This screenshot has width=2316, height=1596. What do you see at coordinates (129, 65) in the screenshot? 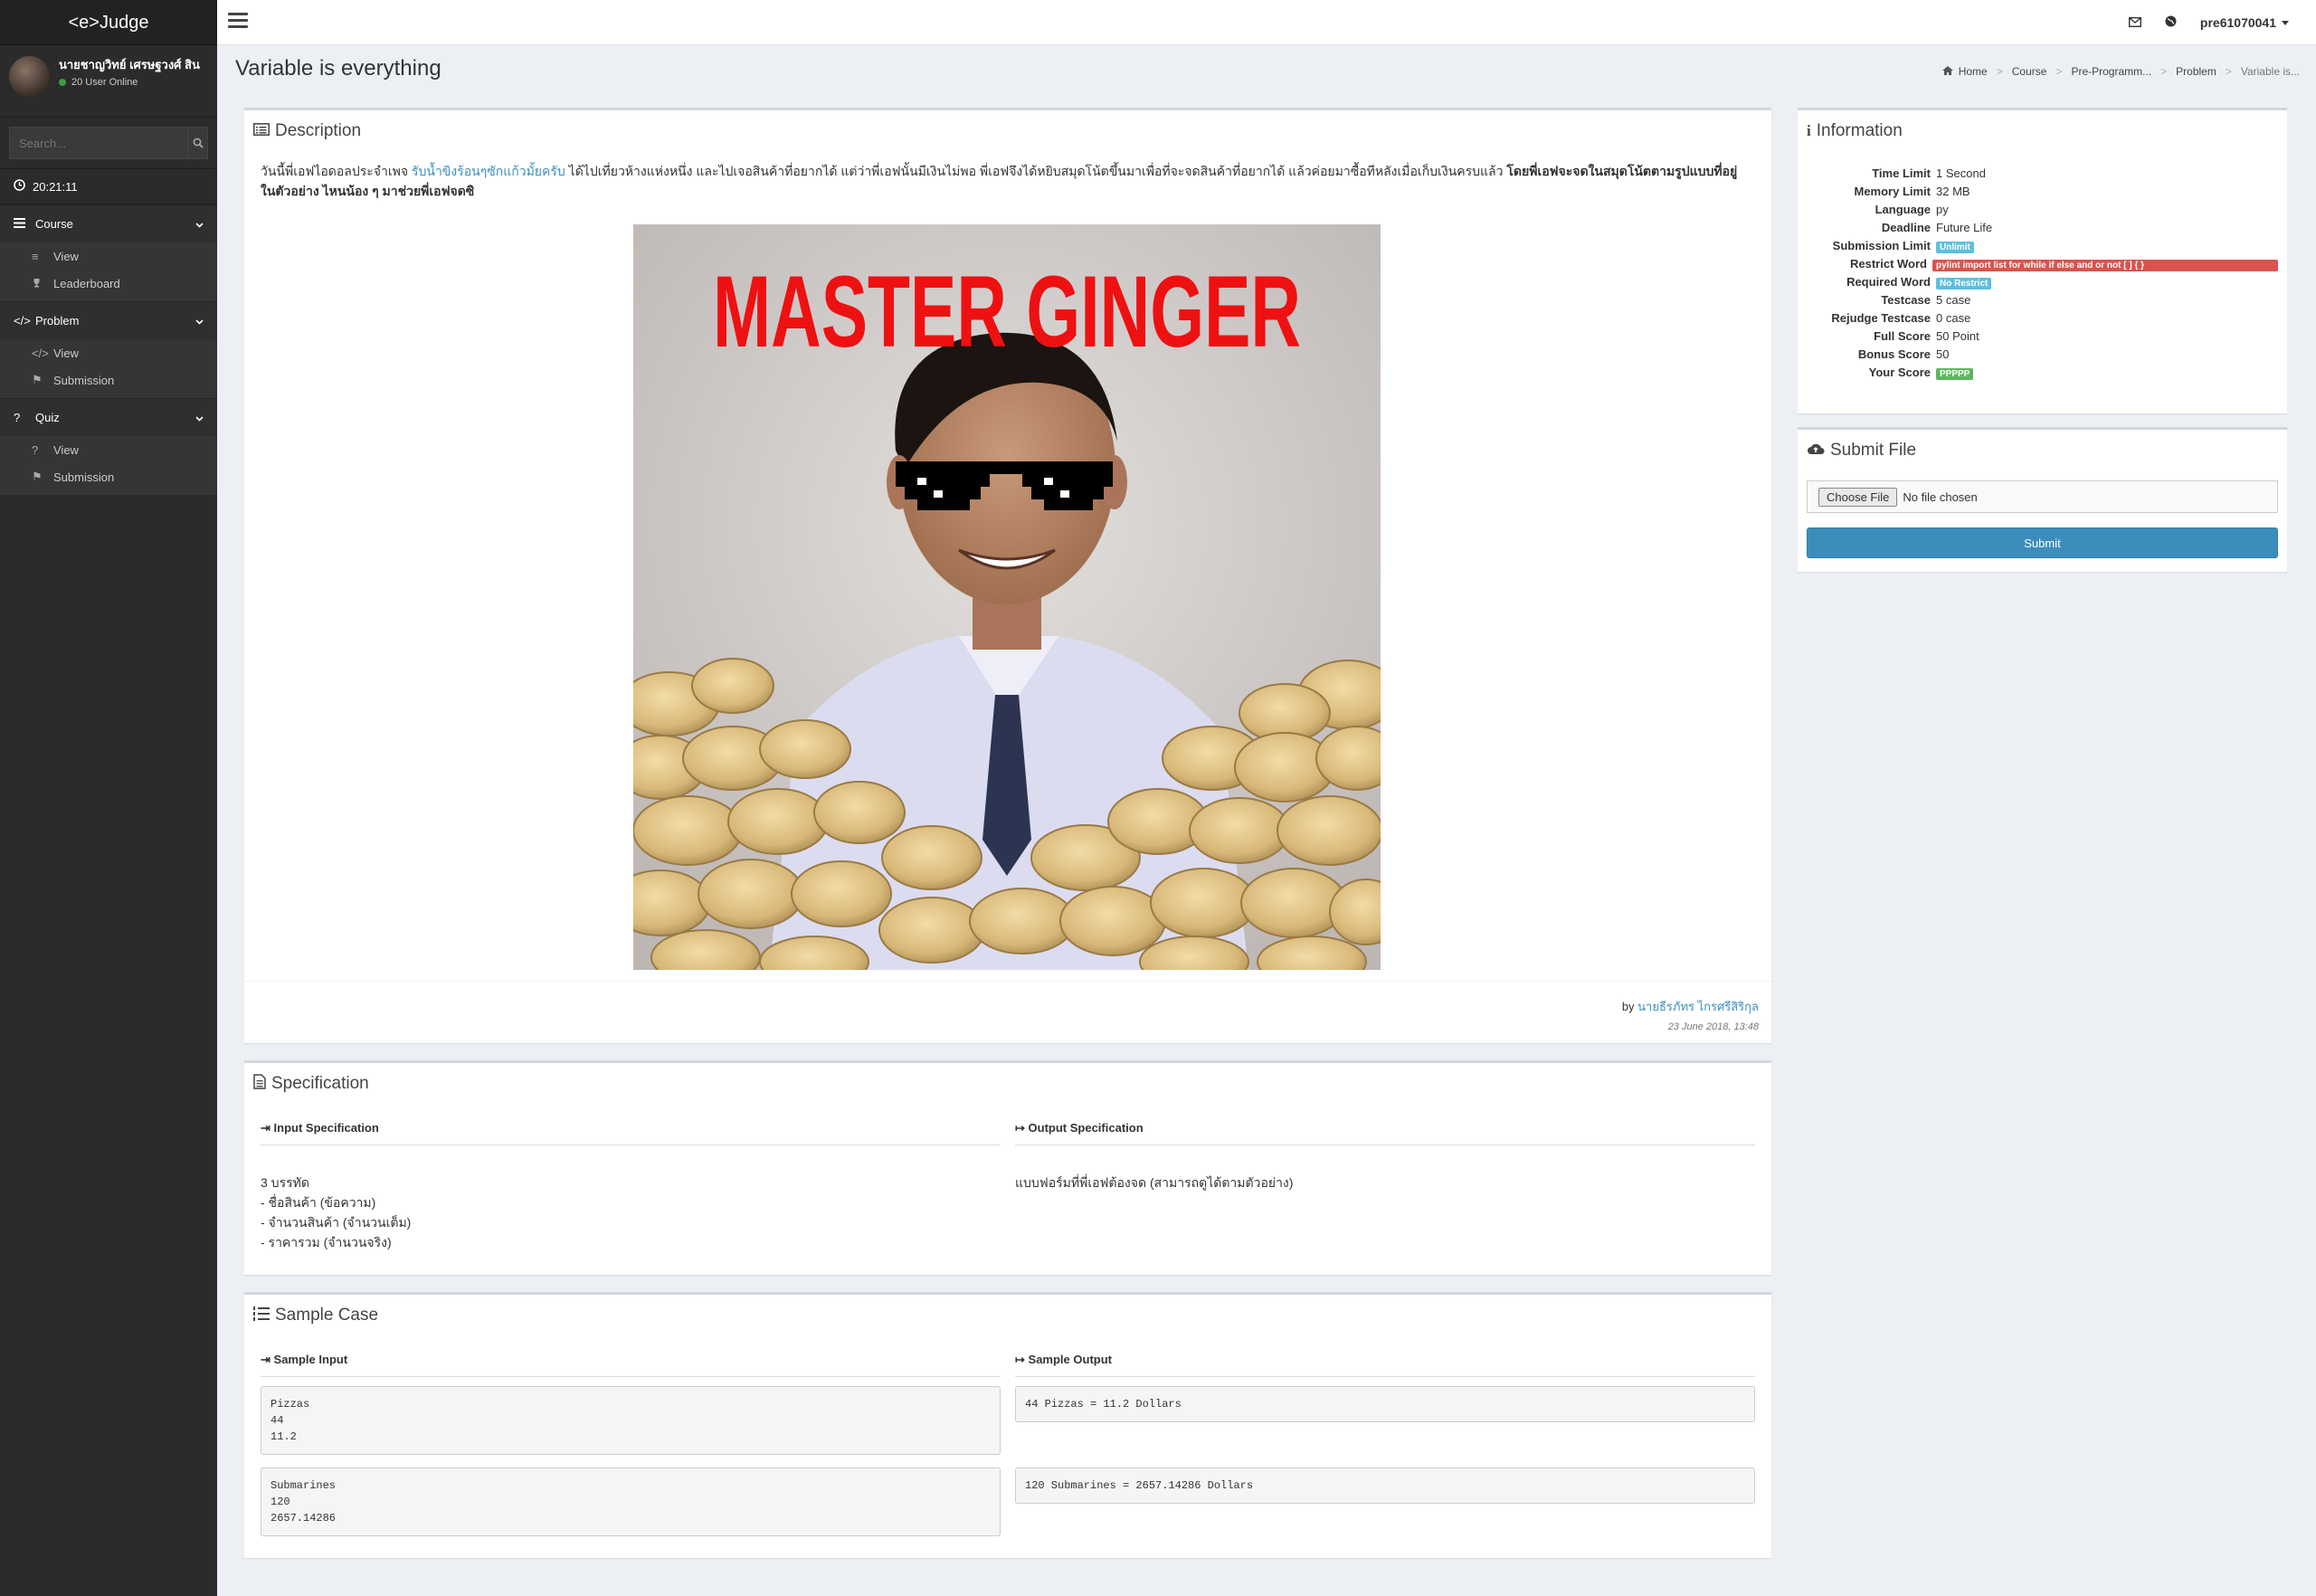
I see `user-name: นายชาญวิทย์ เศรษฐวงศ์ สิน` at bounding box center [129, 65].